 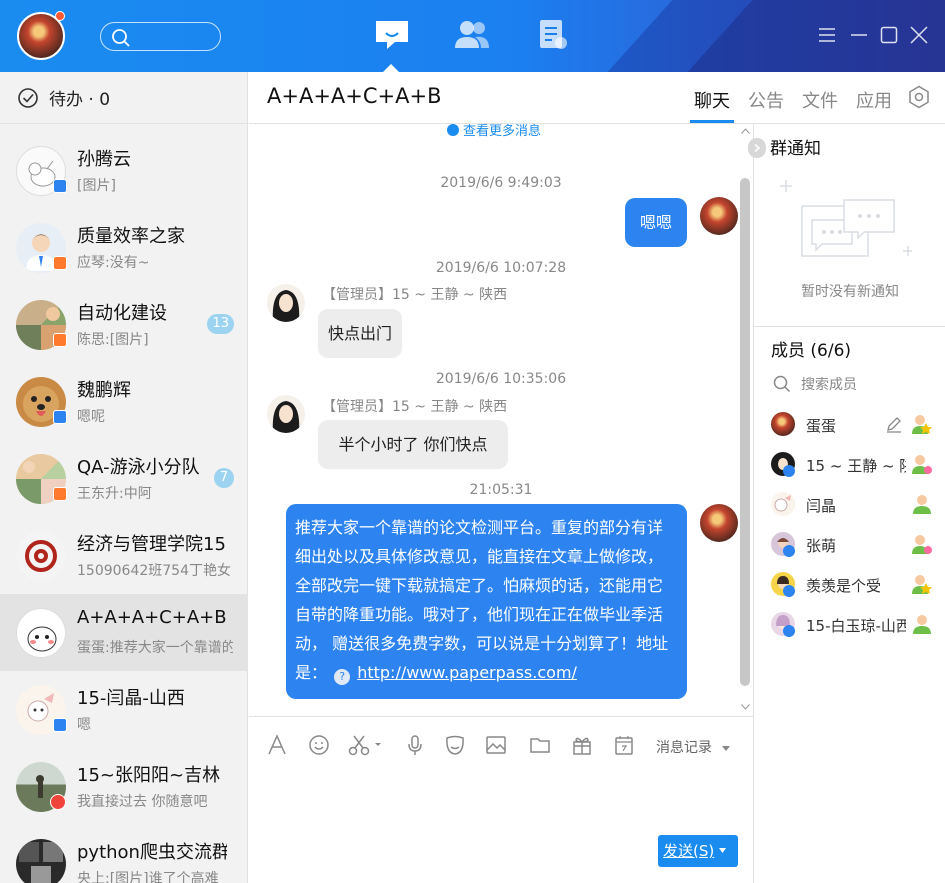 What do you see at coordinates (693, 747) in the screenshot?
I see `message-history-button: 消息记录` at bounding box center [693, 747].